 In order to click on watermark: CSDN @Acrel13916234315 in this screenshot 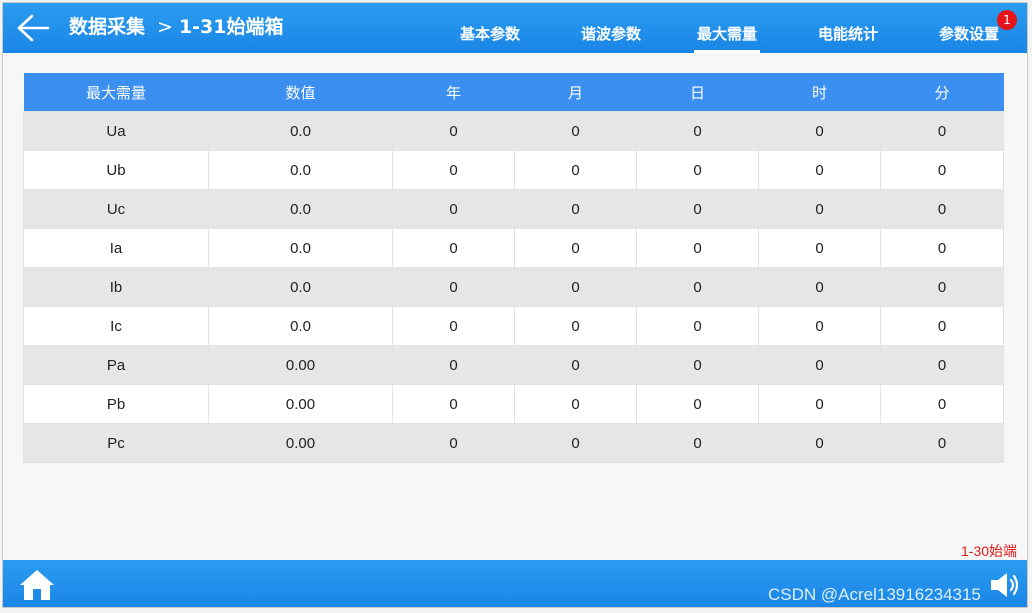, I will do `click(874, 594)`.